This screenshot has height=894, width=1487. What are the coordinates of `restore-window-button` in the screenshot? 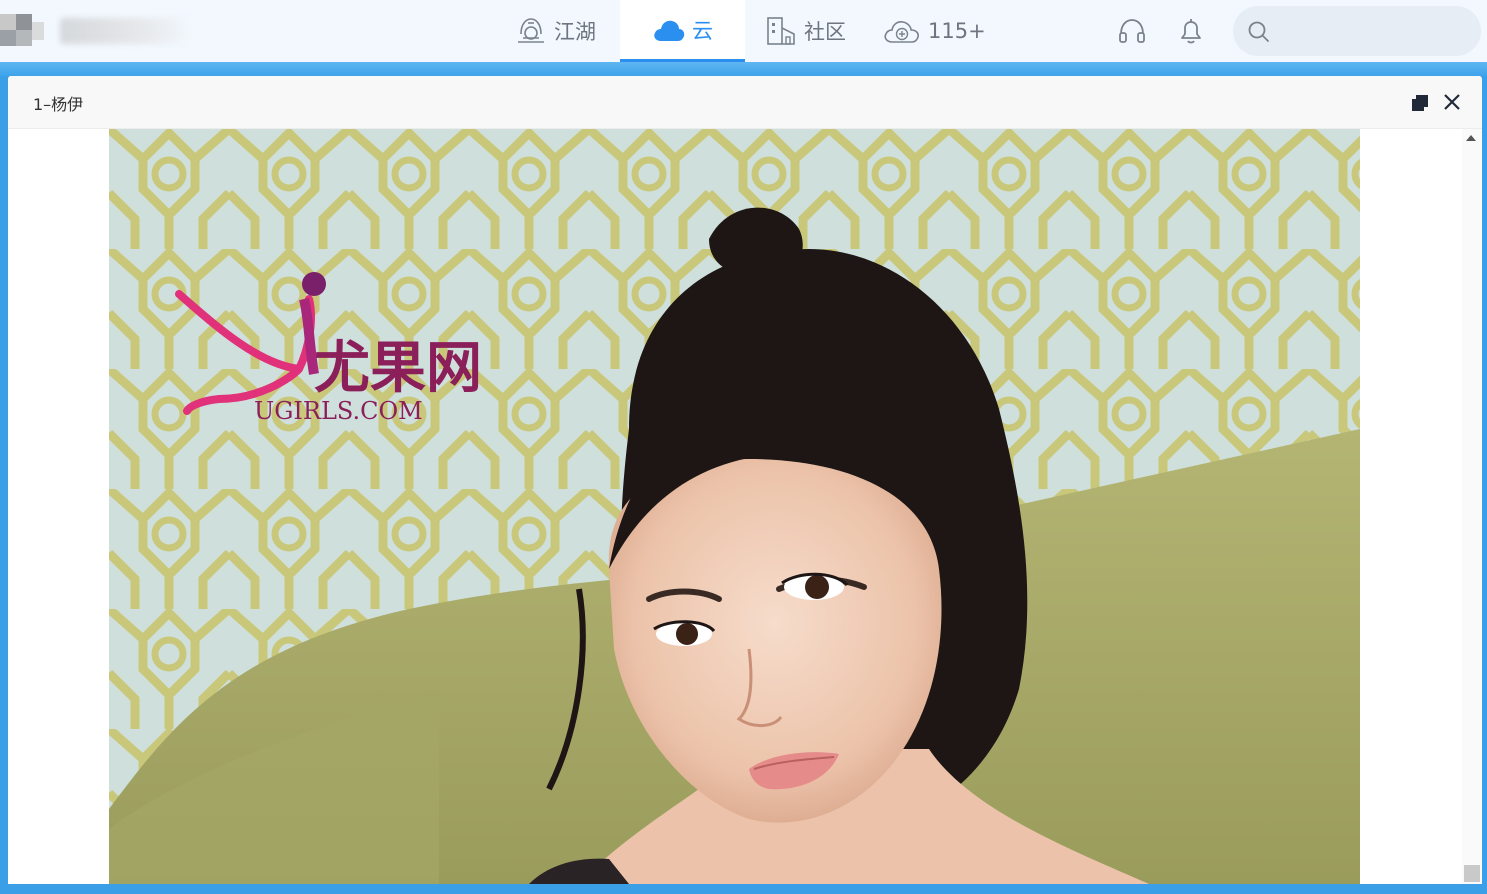 It's located at (1420, 103).